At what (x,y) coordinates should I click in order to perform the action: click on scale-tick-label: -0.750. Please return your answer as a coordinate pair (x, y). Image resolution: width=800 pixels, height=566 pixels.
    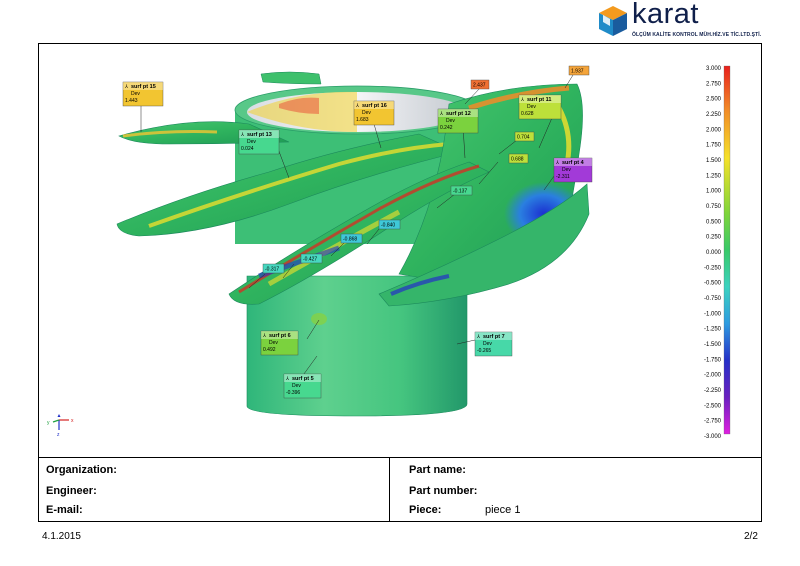
    Looking at the image, I should click on (713, 299).